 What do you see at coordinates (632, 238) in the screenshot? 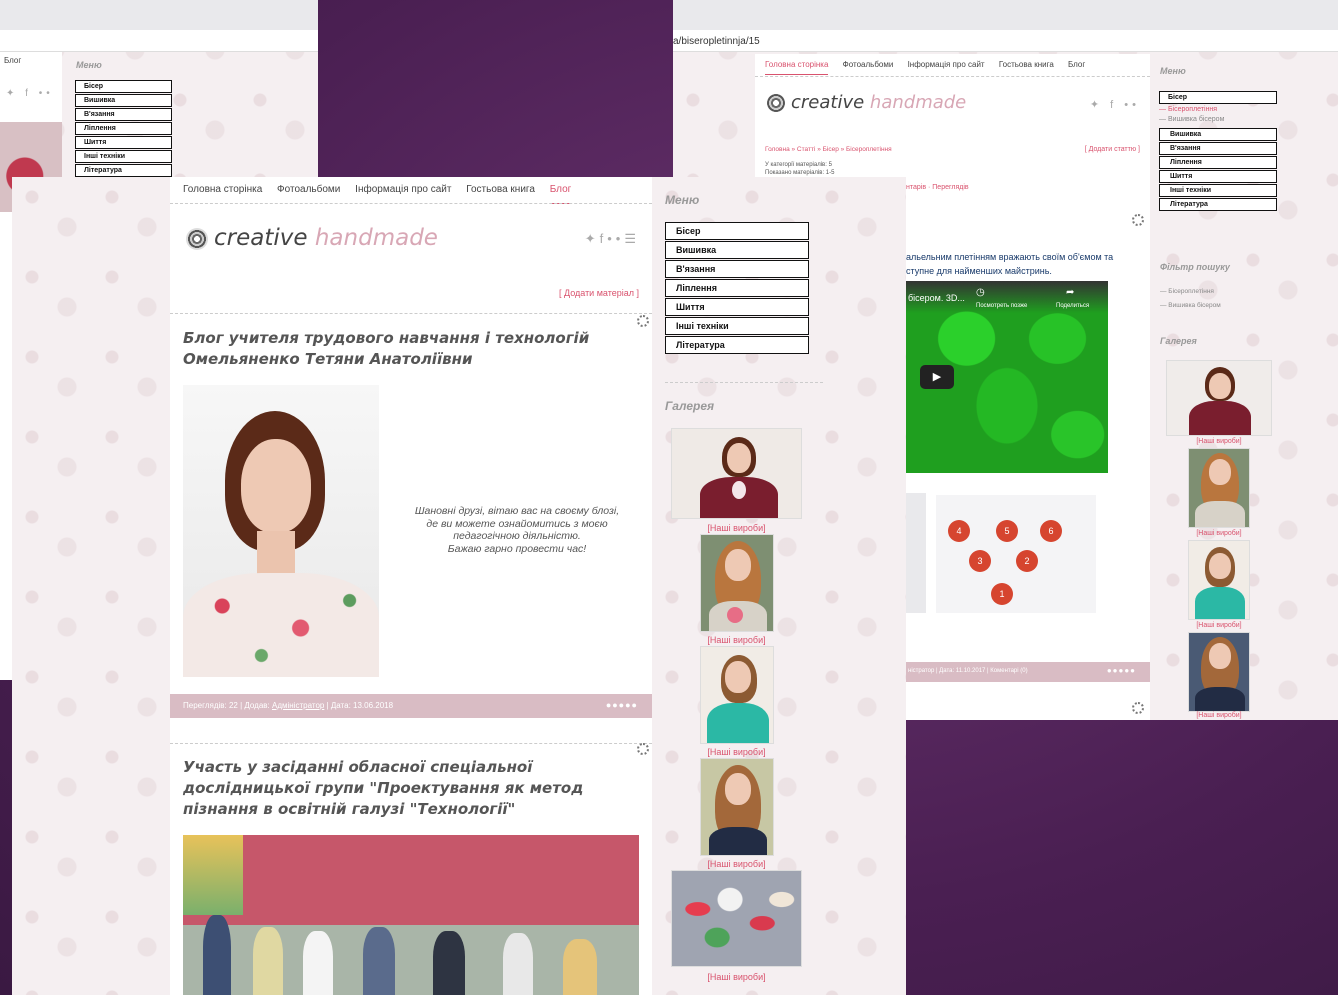
I see `rss-icon: ☰` at bounding box center [632, 238].